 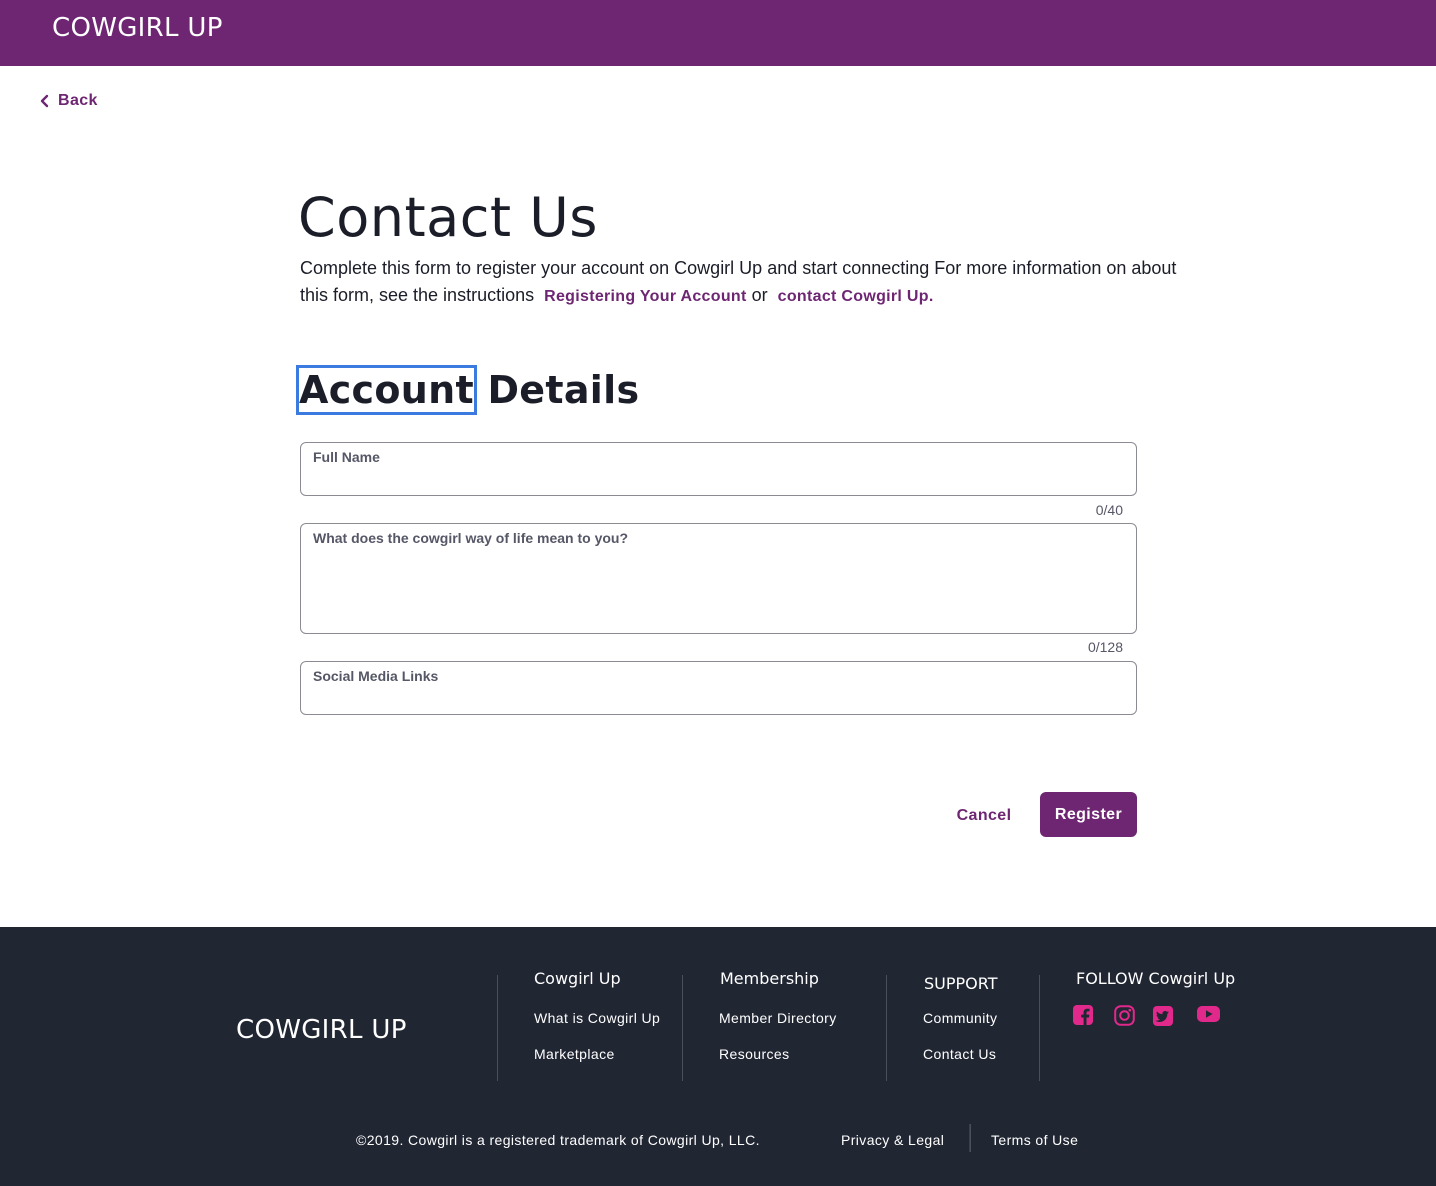 I want to click on page-title: Contact Us, so click(x=448, y=217).